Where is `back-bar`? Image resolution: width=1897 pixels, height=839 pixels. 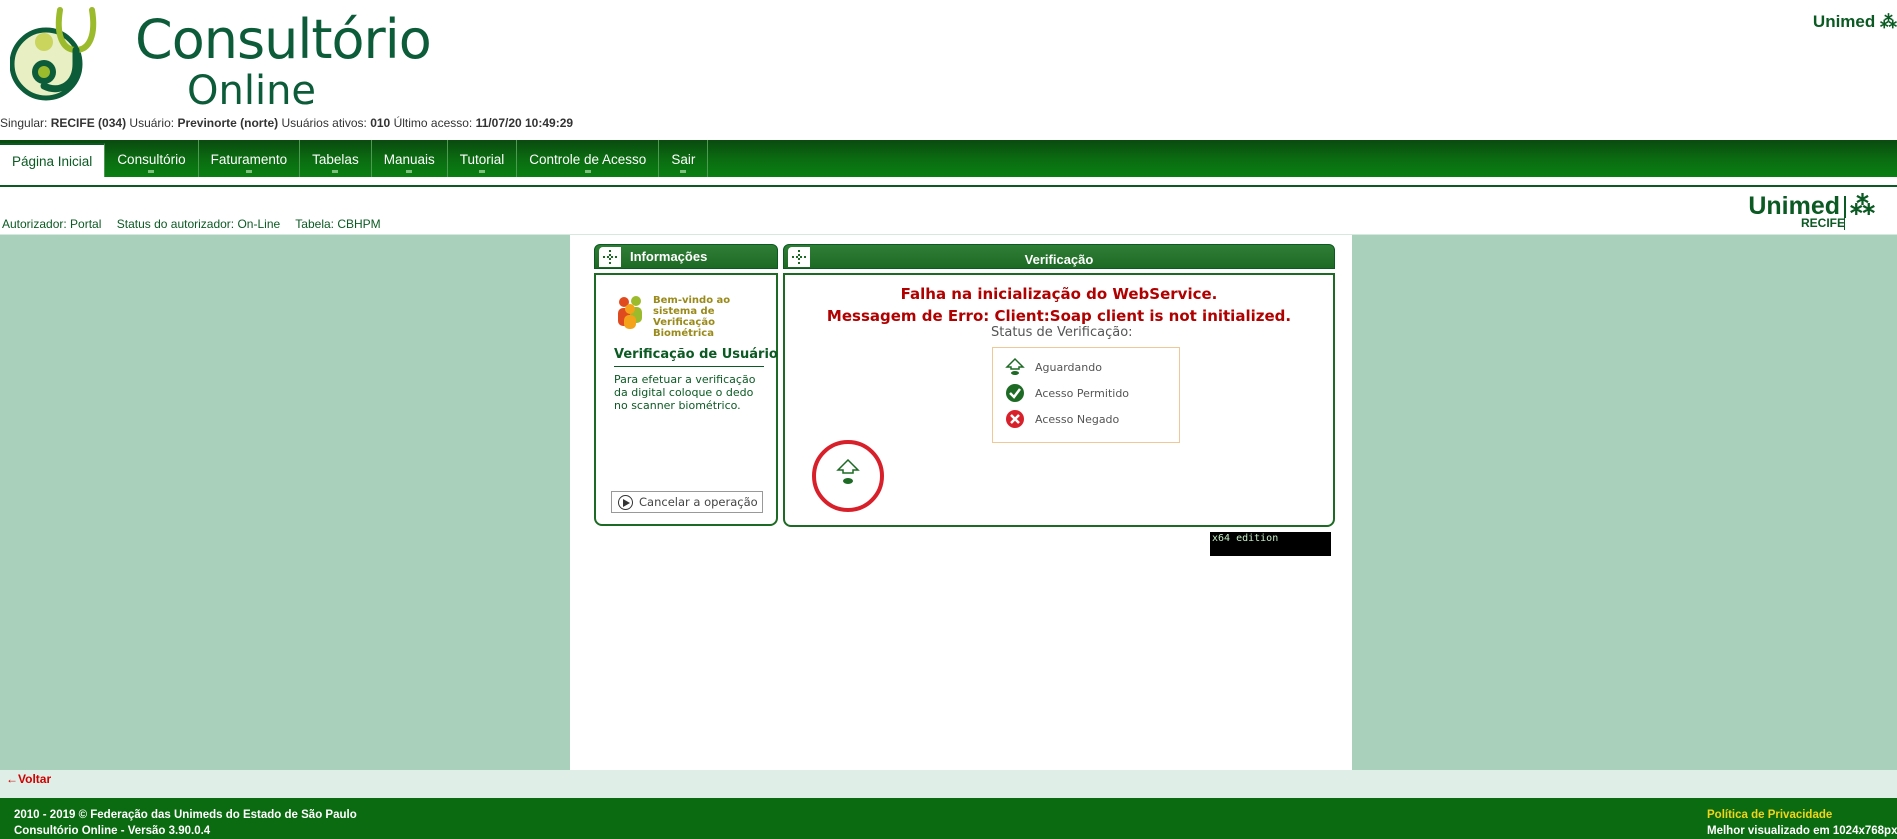
back-bar is located at coordinates (948, 784).